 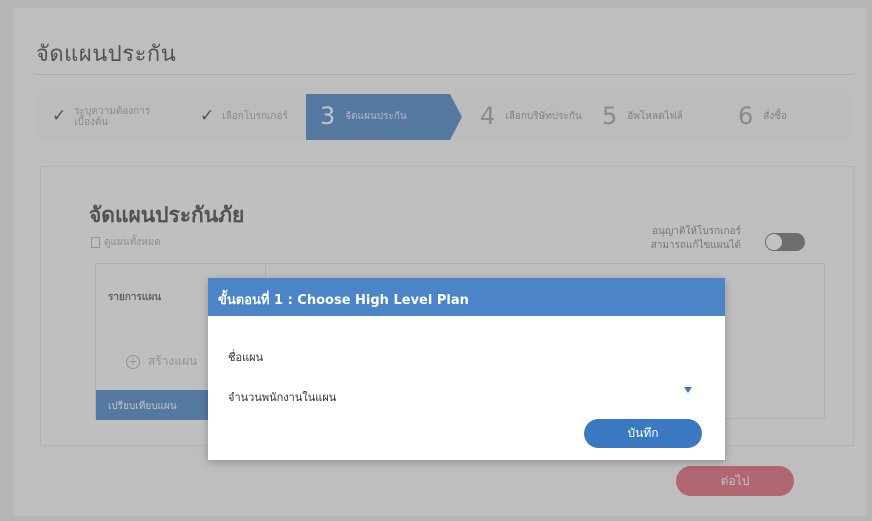 I want to click on dropdown-arrow-icon, so click(x=688, y=390).